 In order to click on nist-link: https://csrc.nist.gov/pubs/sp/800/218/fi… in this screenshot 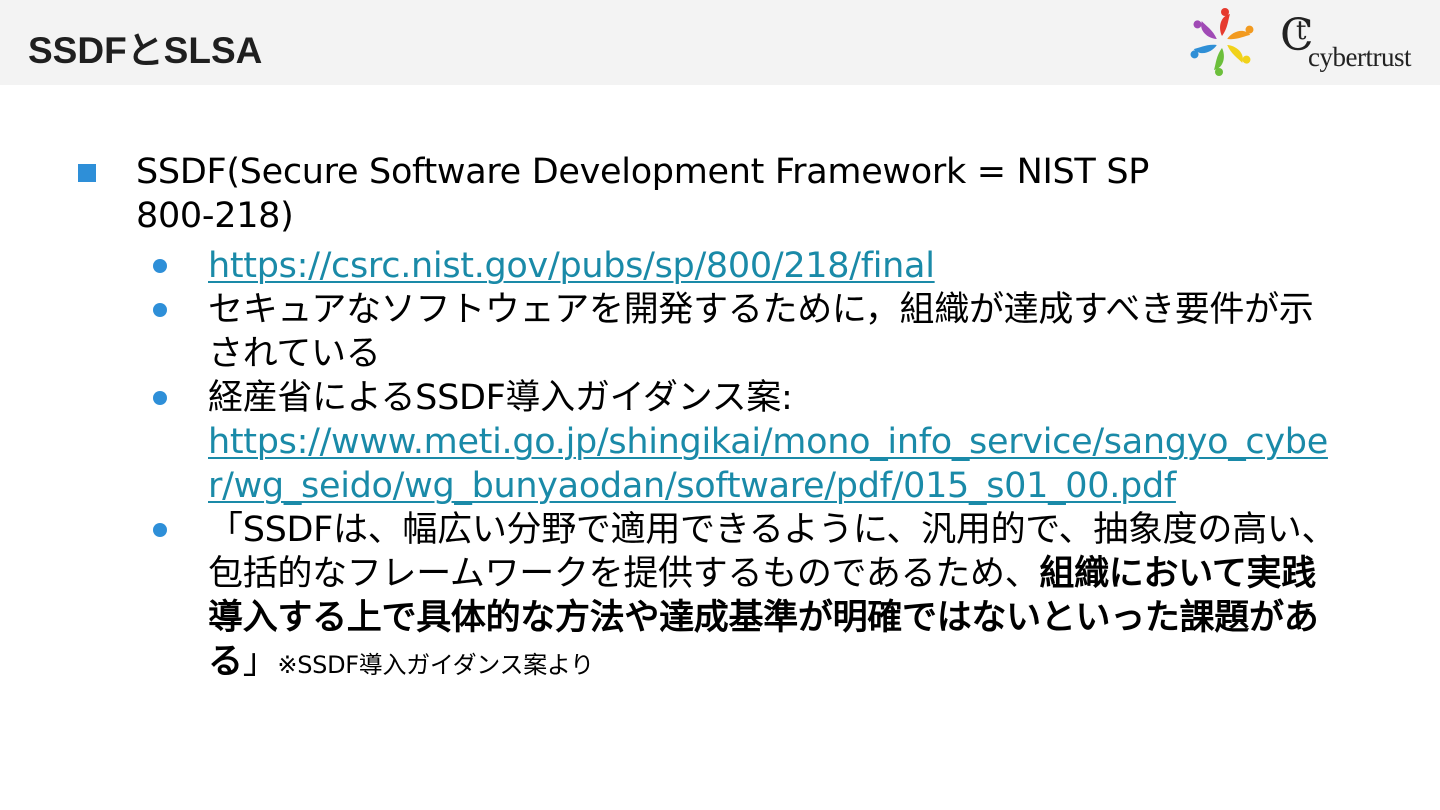, I will do `click(571, 266)`.